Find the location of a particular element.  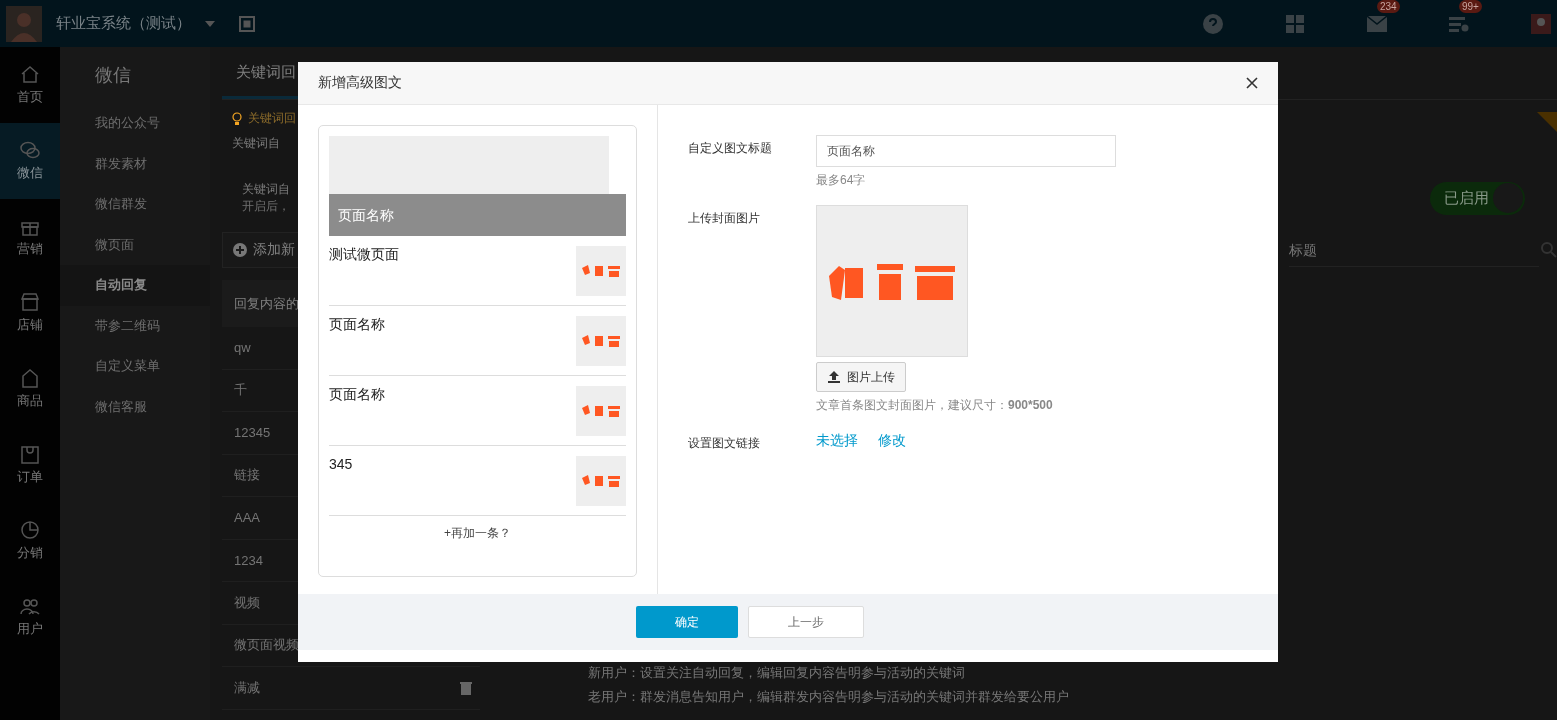

upload-icon is located at coordinates (834, 377).